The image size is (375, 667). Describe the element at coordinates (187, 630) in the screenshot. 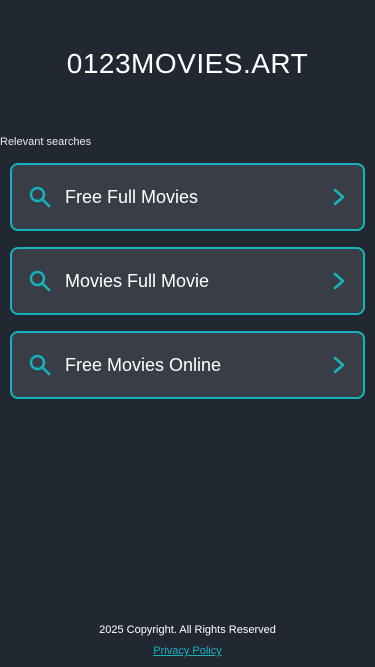

I see `footer-copyright: 2025 Copyright. All Rights Reserved` at that location.